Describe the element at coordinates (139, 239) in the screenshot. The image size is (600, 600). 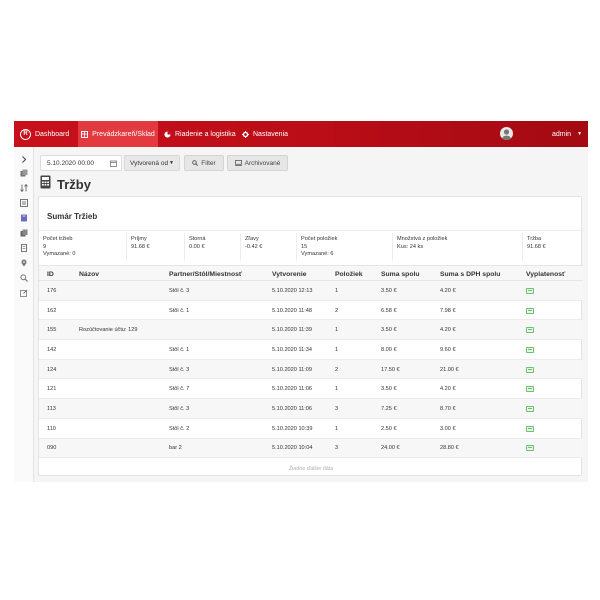
I see `summary-label: Príjmy` at that location.